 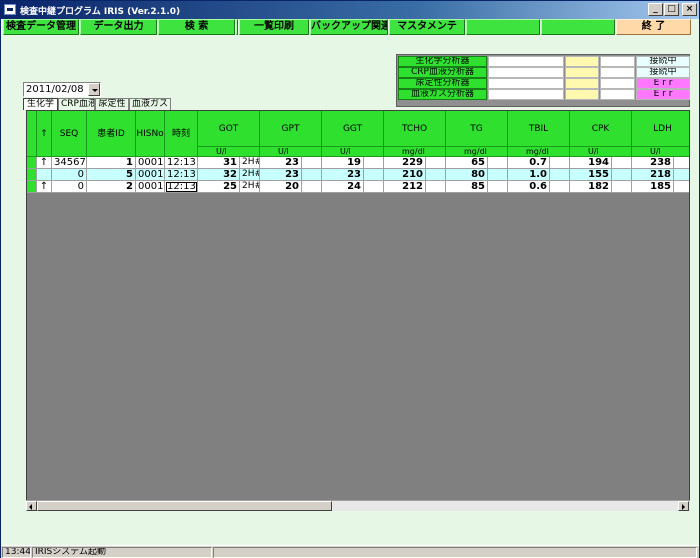 What do you see at coordinates (601, 129) in the screenshot?
I see `column-header-test: CPK` at bounding box center [601, 129].